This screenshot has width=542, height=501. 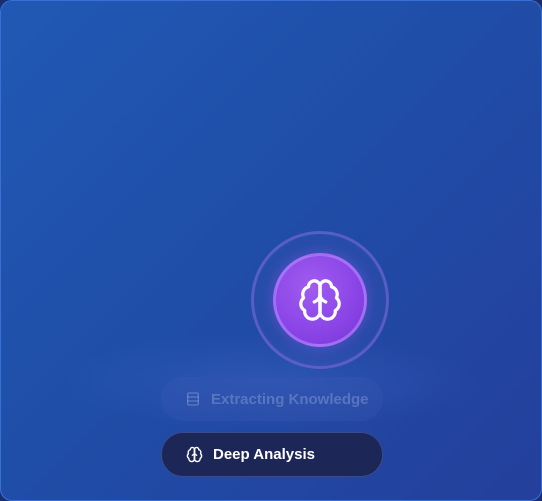 What do you see at coordinates (264, 454) in the screenshot?
I see `step-label: Deep Analysis` at bounding box center [264, 454].